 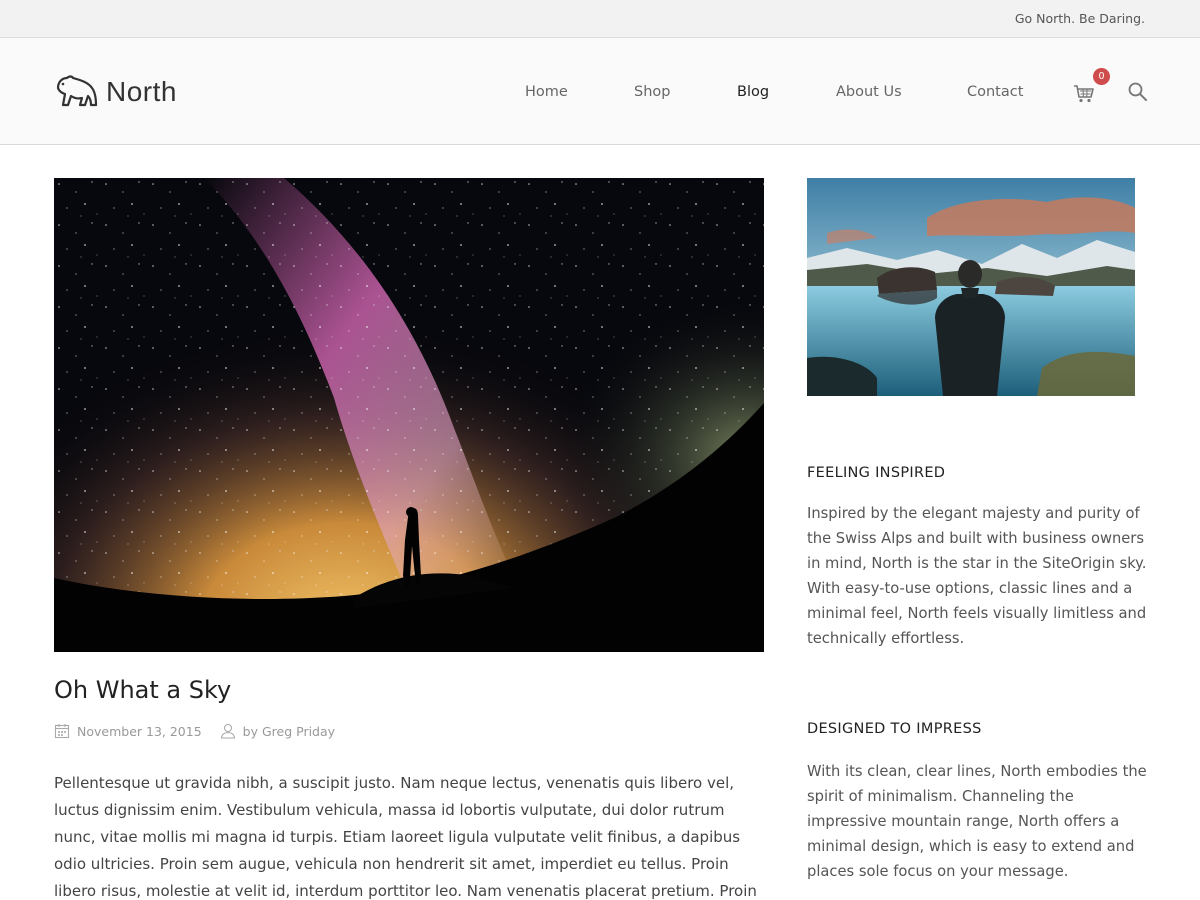 What do you see at coordinates (62, 731) in the screenshot?
I see `calendar-icon` at bounding box center [62, 731].